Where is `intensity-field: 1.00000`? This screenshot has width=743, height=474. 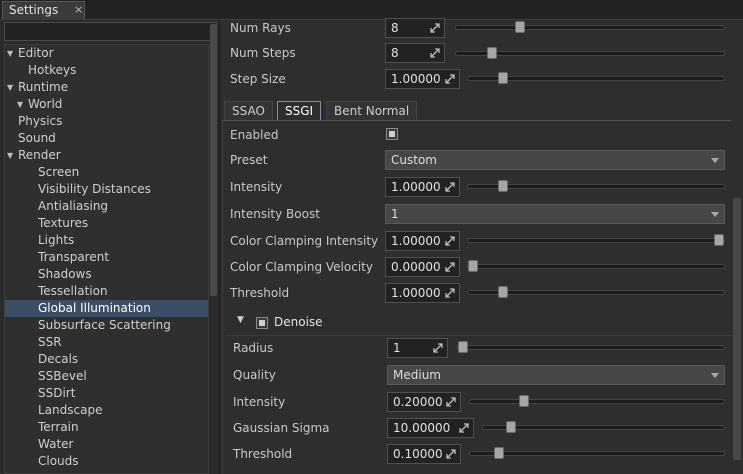
intensity-field: 1.00000 is located at coordinates (422, 187).